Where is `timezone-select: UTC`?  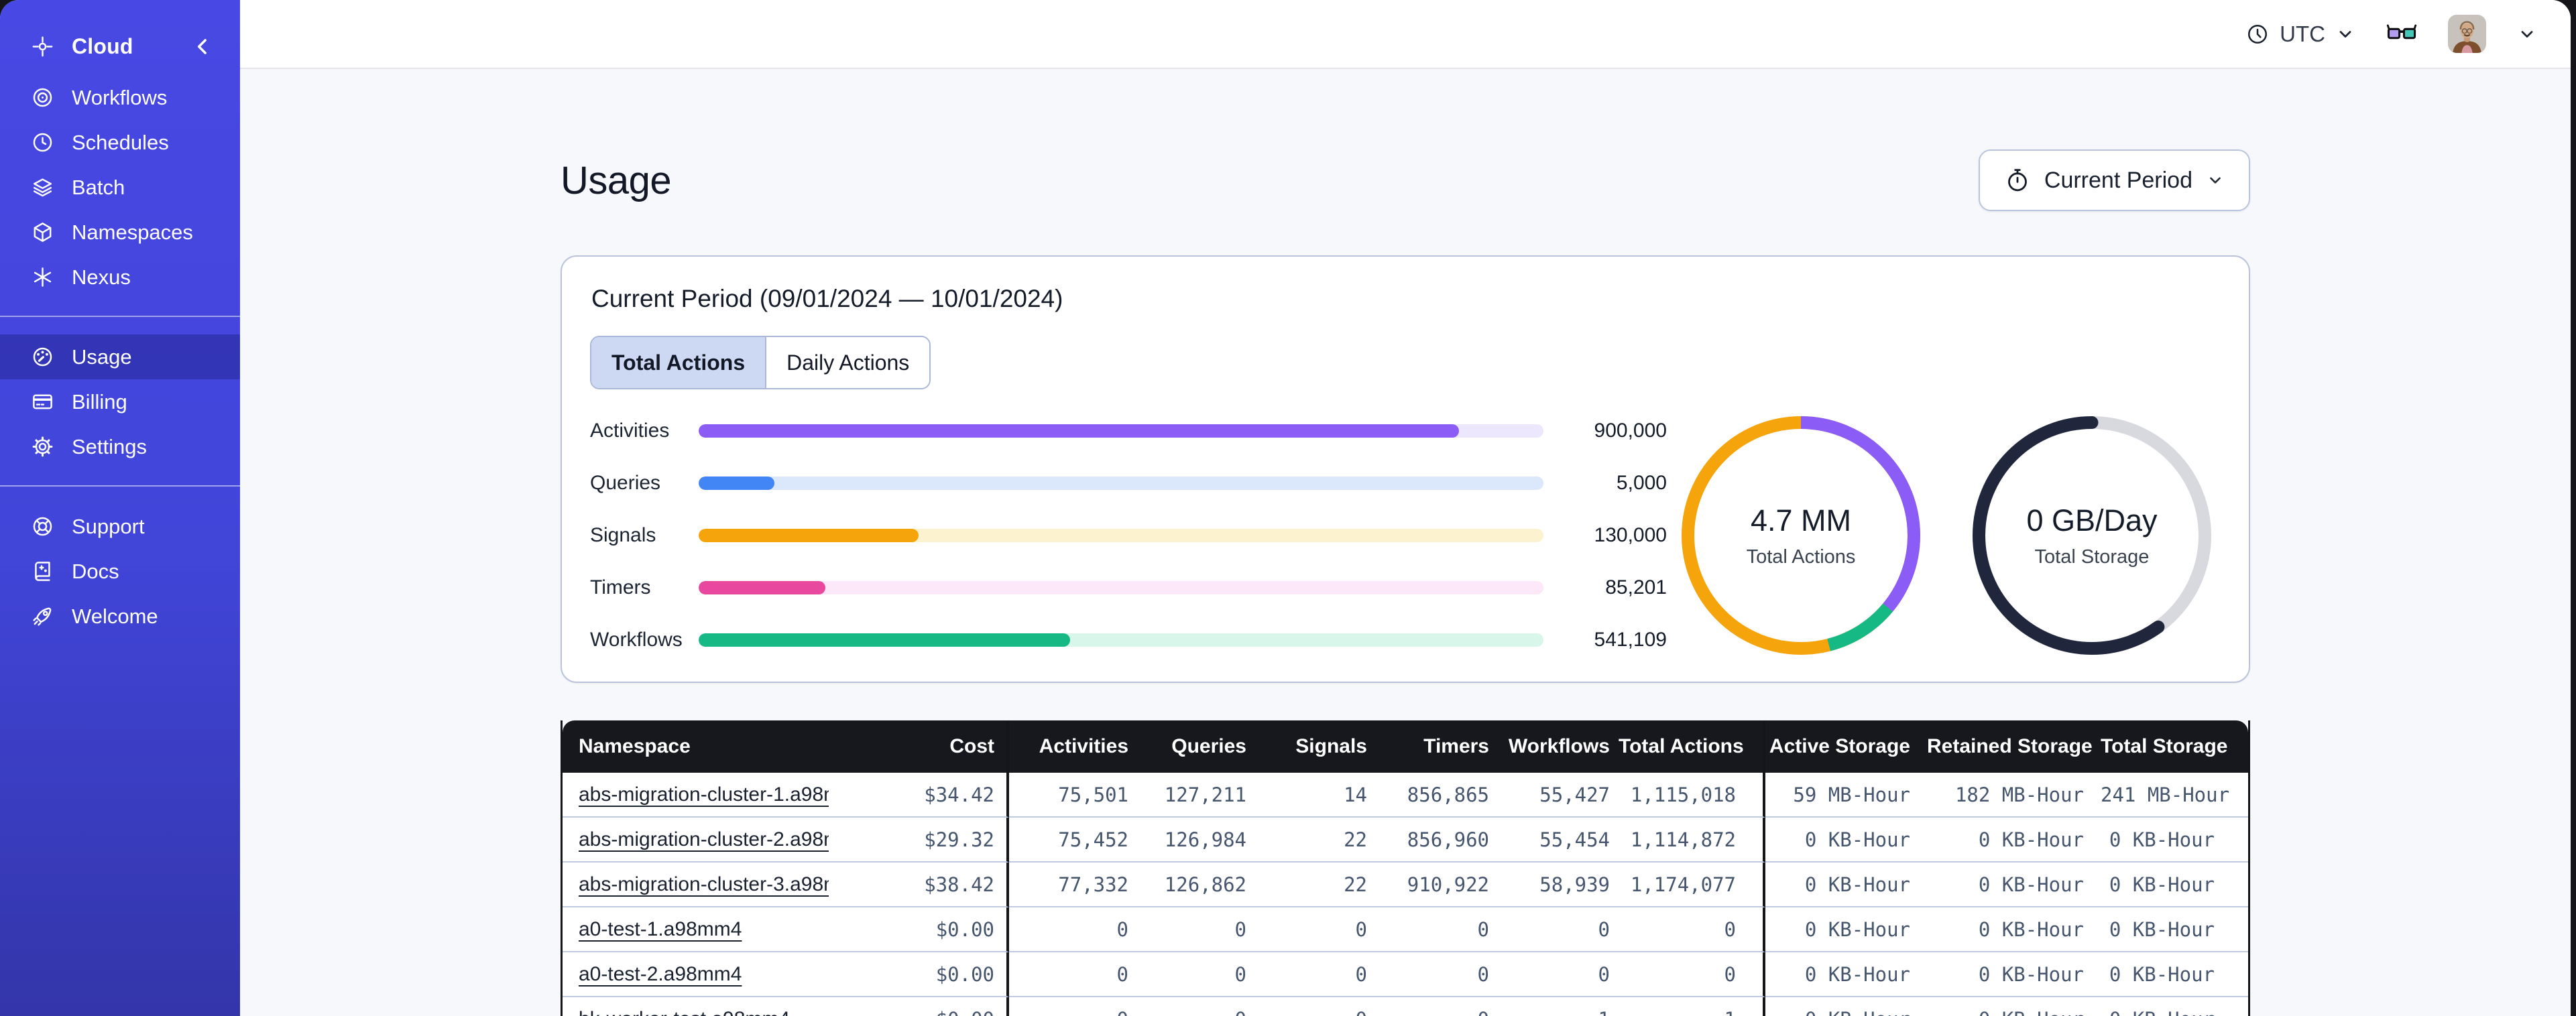
timezone-select: UTC is located at coordinates (2300, 34).